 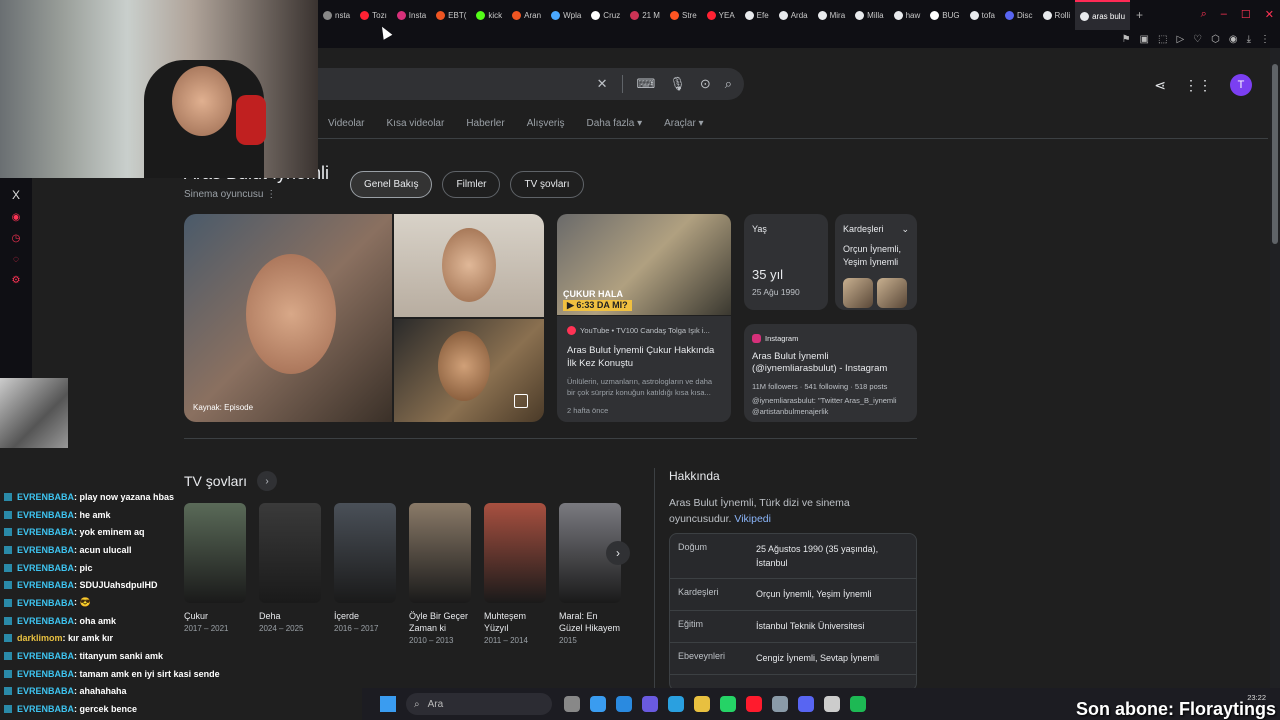 I want to click on age-card: Yaş 35 yıl 25 Ağu 1990, so click(x=786, y=262).